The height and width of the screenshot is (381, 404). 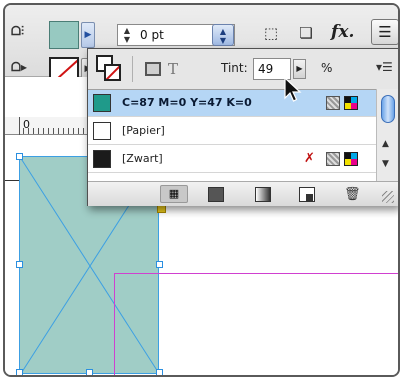 What do you see at coordinates (306, 33) in the screenshot?
I see `drop-shadow-icon: ❏` at bounding box center [306, 33].